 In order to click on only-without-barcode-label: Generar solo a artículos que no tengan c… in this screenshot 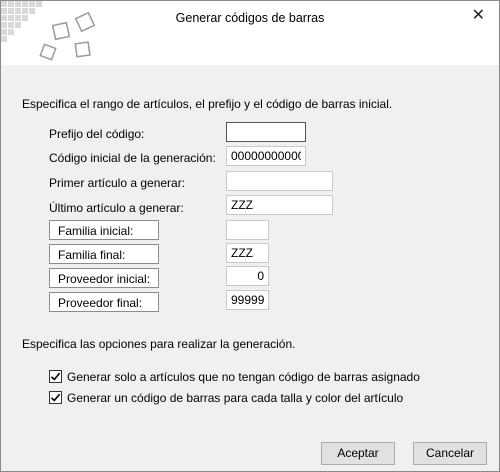, I will do `click(243, 377)`.